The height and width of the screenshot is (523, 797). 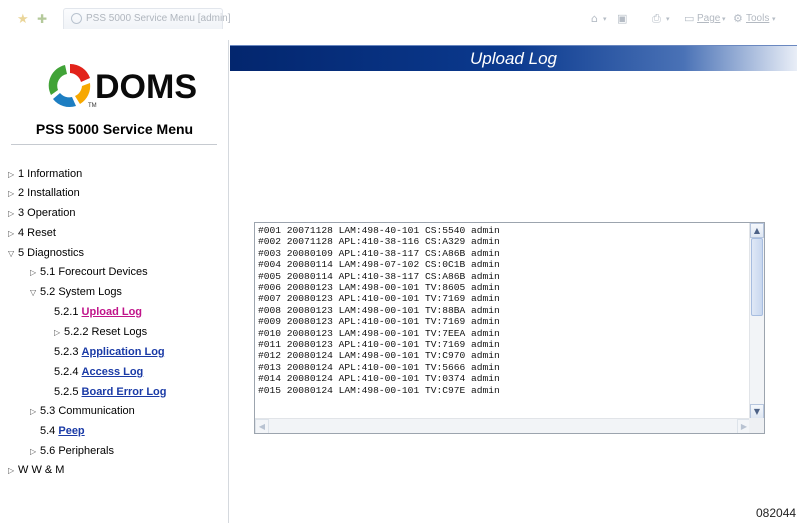 I want to click on sidebar-item-peripherals: ▷ 5.6 Peripherals, so click(x=72, y=451).